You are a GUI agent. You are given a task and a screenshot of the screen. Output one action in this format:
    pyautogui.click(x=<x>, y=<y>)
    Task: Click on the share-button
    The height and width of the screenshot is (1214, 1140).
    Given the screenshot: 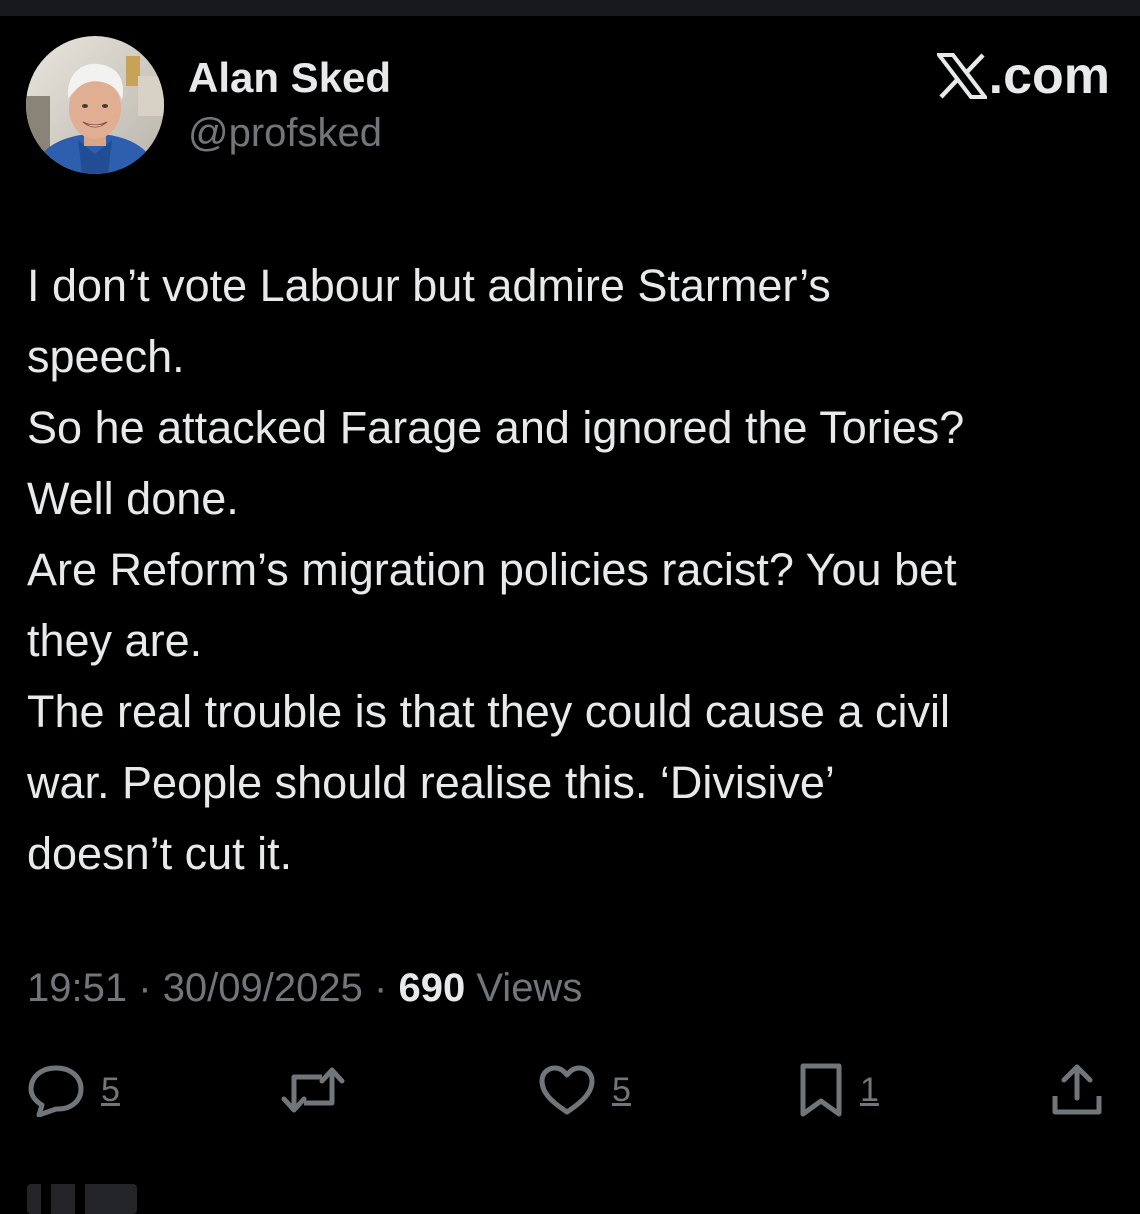 What is the action you would take?
    pyautogui.click(x=1077, y=1090)
    